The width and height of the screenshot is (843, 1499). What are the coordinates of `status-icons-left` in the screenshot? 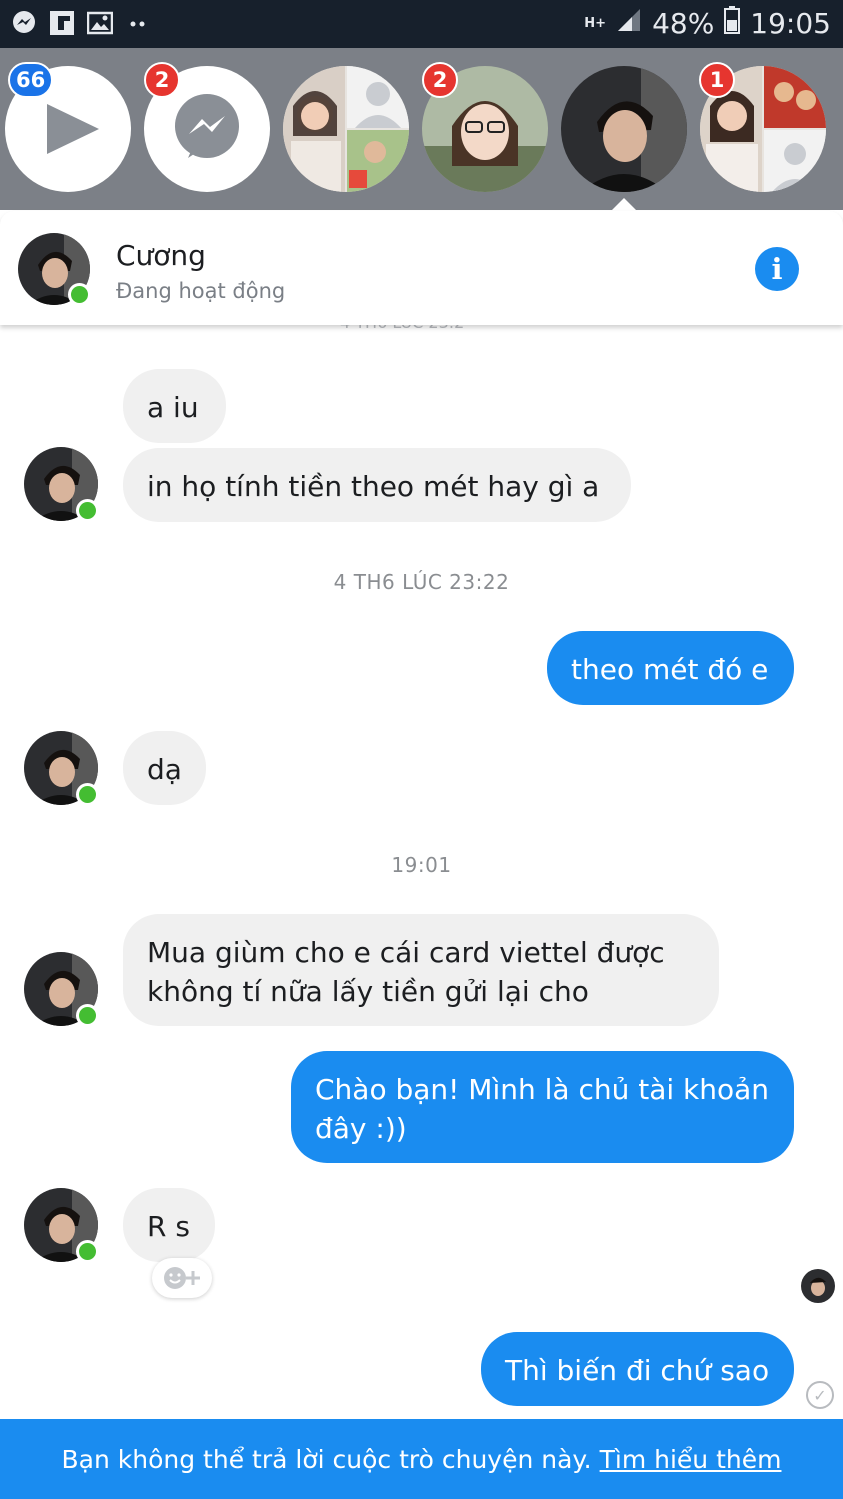 It's located at (81, 23).